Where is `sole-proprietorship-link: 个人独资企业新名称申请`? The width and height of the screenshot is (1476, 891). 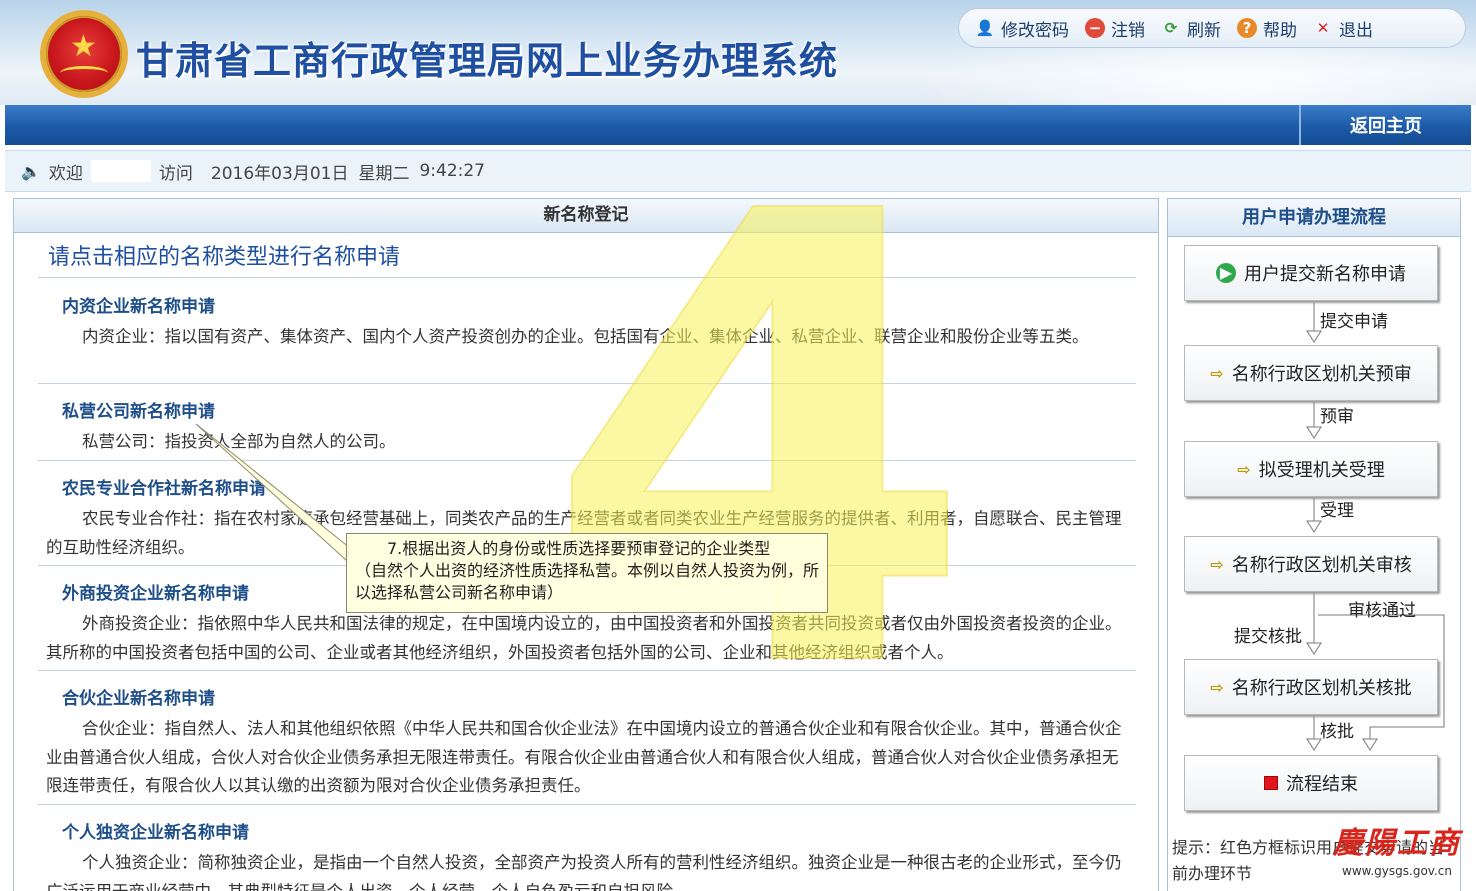 sole-proprietorship-link: 个人独资企业新名称申请 is located at coordinates (155, 830).